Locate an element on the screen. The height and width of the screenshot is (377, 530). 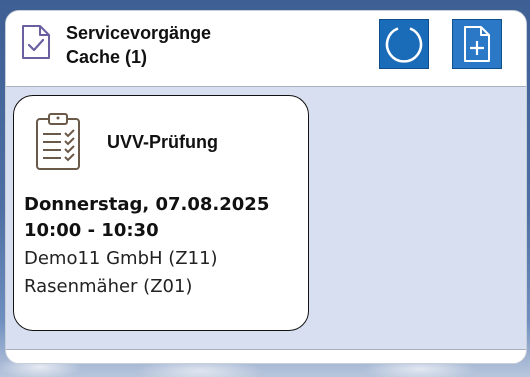
panel-footer is located at coordinates (266, 356).